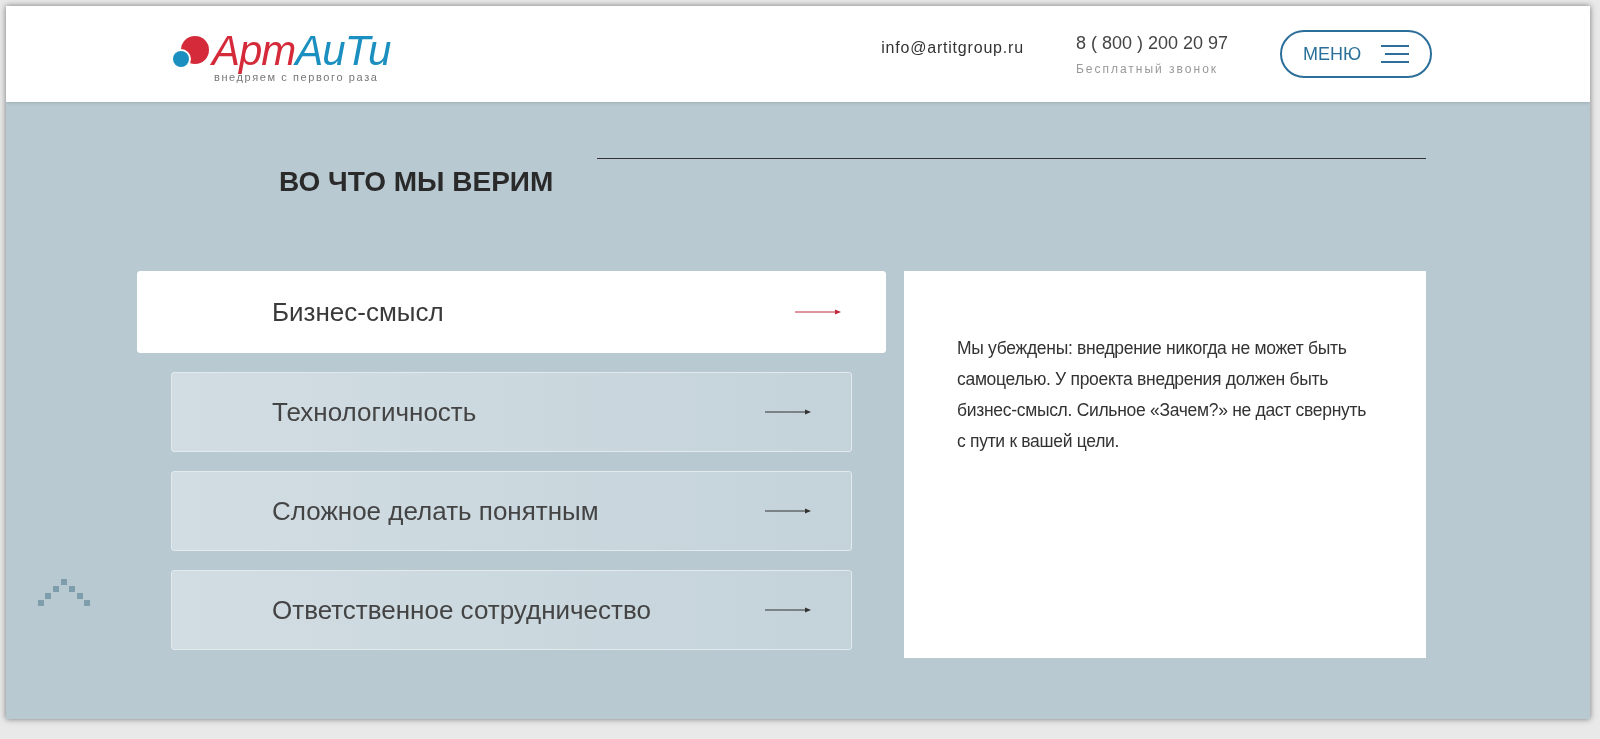 The image size is (1600, 739). Describe the element at coordinates (511, 312) in the screenshot. I see `topic-tab: Бизнес-смысл` at that location.